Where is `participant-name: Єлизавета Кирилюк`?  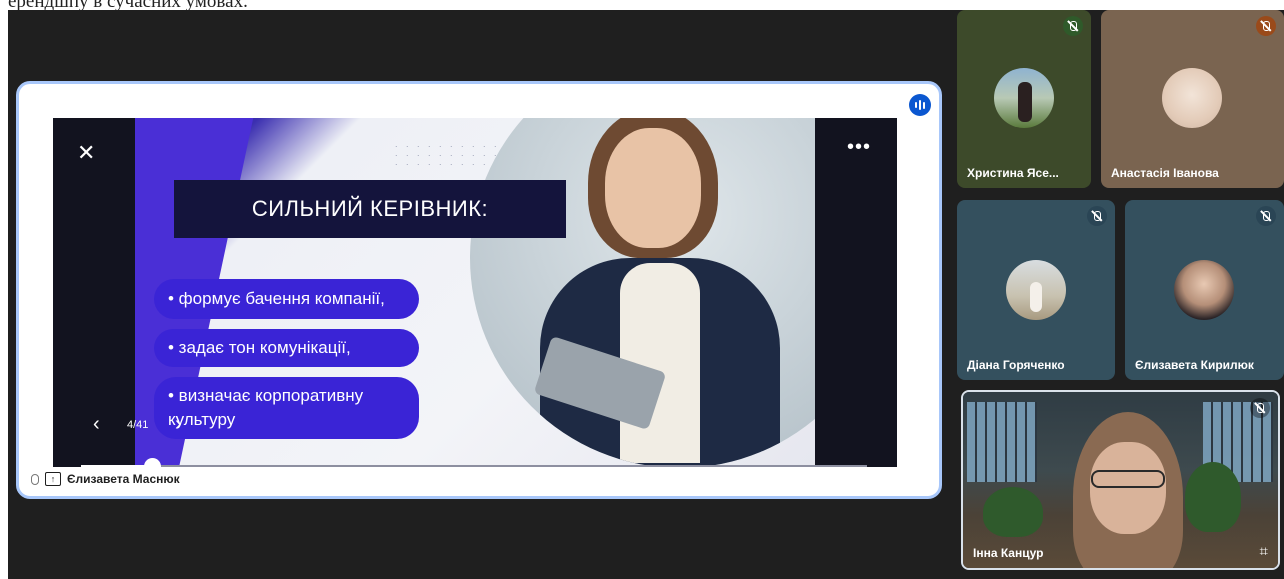
participant-name: Єлизавета Кирилюк is located at coordinates (1194, 365).